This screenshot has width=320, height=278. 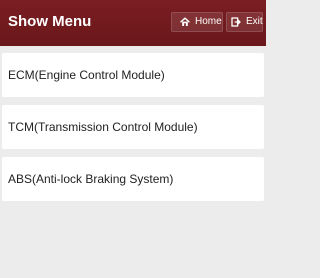 I want to click on menu-item-label: ABS(Anti-lock Braking System), so click(x=91, y=179).